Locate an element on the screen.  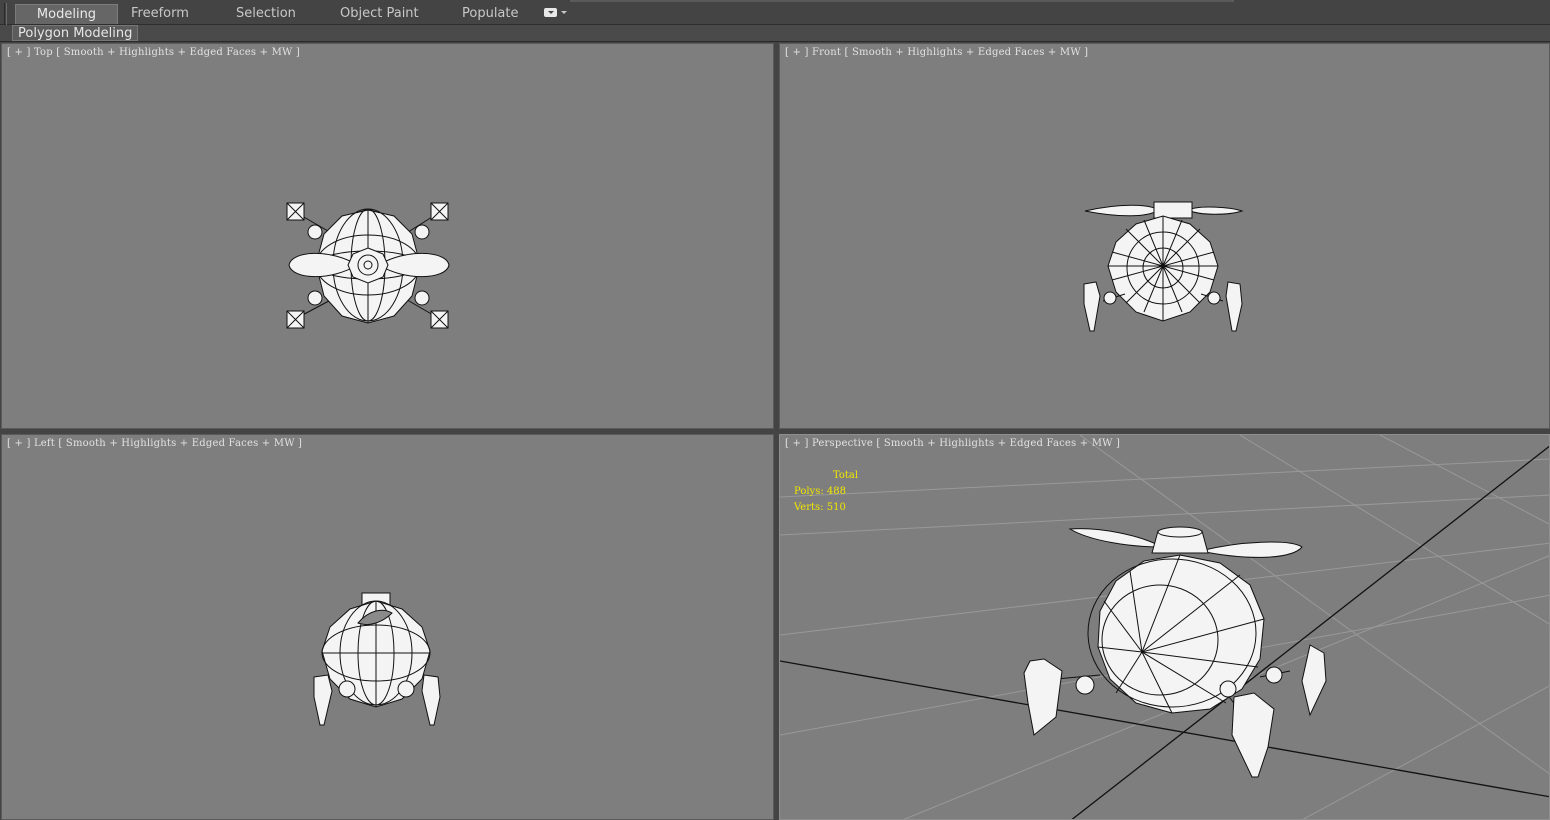
viewport-name: Perspective is located at coordinates (842, 443).